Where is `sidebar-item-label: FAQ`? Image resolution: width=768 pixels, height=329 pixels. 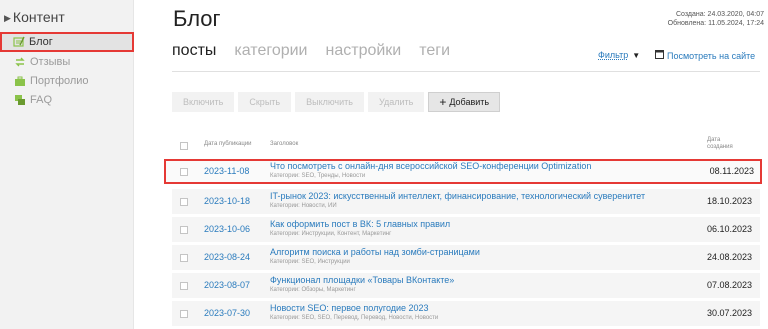
sidebar-item-label: FAQ is located at coordinates (41, 100).